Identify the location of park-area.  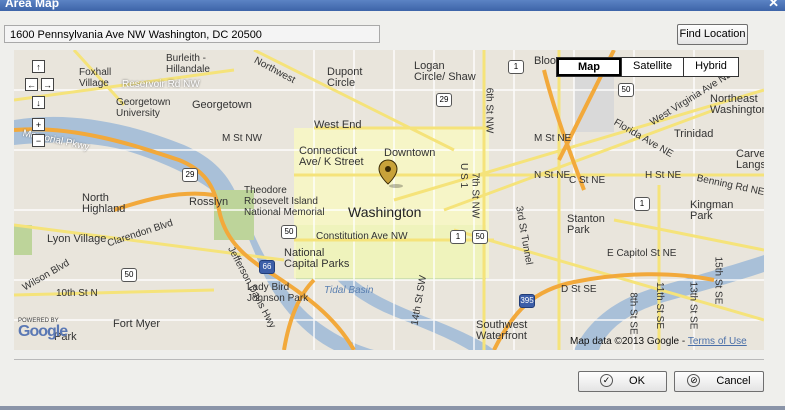
(23, 240).